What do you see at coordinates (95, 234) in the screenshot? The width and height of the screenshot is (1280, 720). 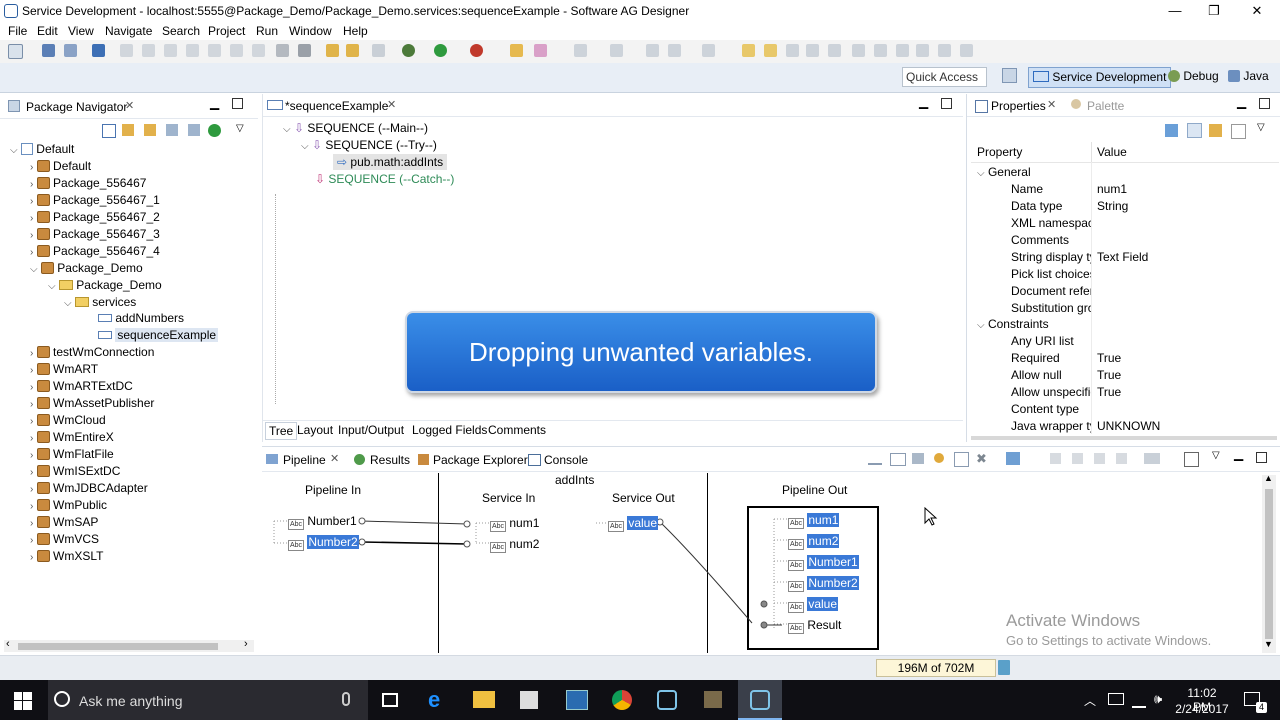 I see `tree-item-package: › Package_556467_3` at bounding box center [95, 234].